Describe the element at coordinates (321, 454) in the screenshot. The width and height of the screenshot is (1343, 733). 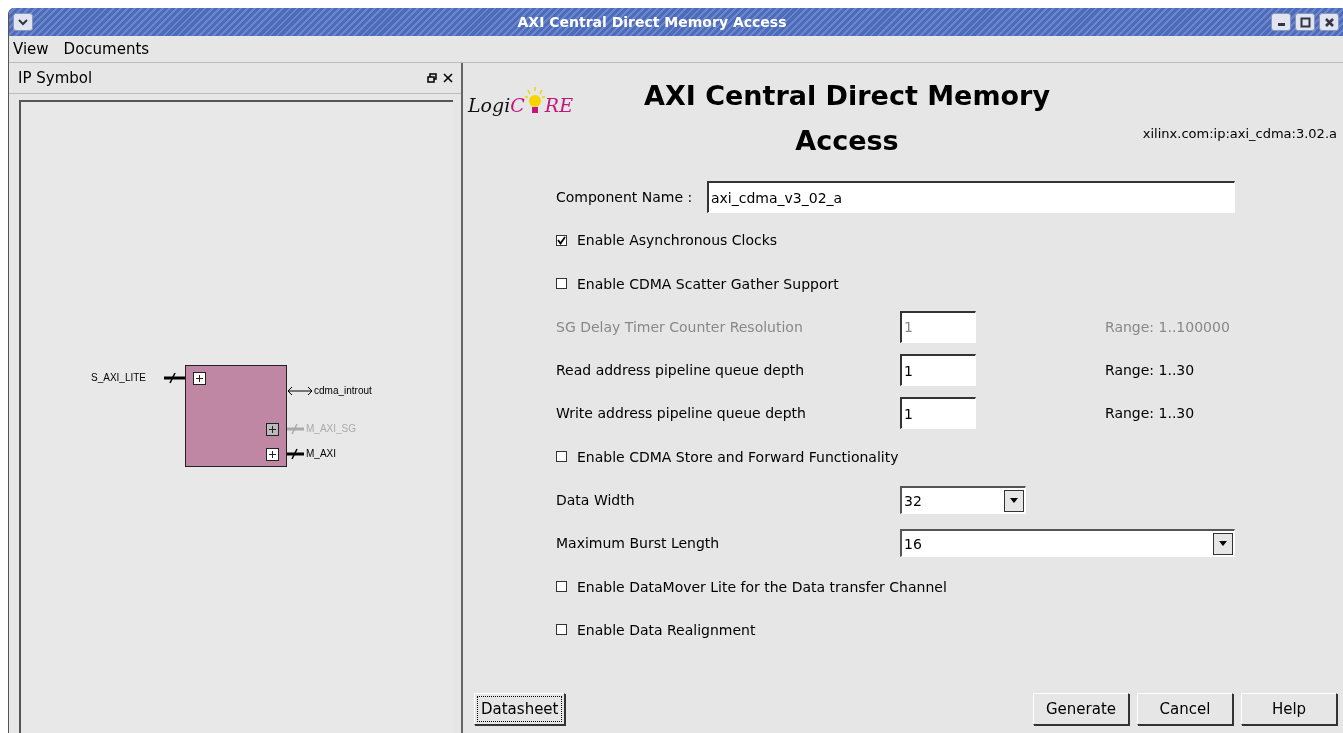
I see `port-label: M_AXI` at that location.